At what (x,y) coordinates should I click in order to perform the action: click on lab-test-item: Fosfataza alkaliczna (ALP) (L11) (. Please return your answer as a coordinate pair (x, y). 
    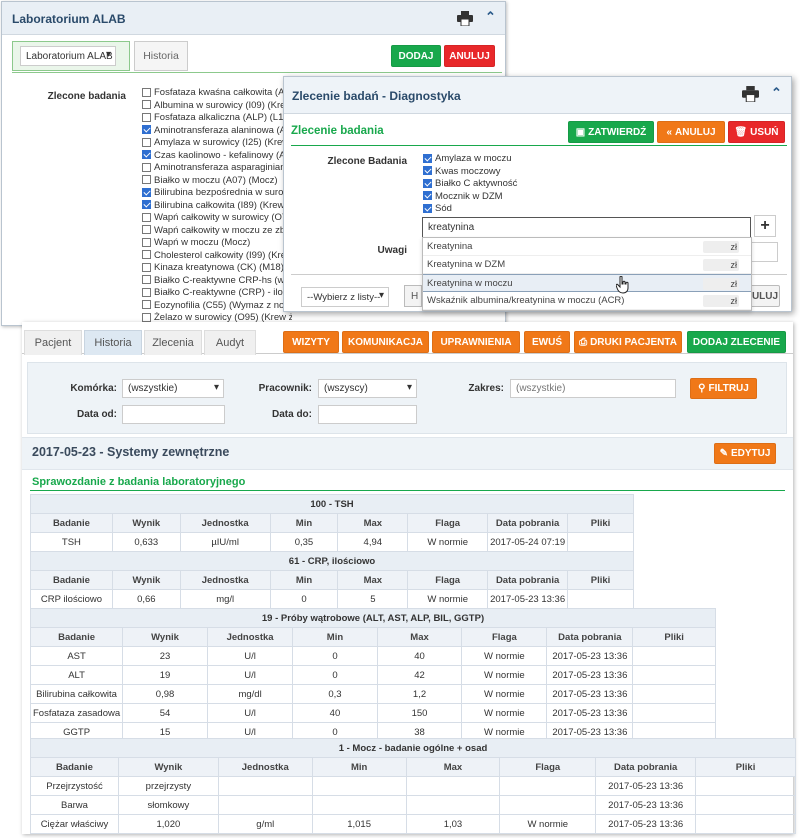
    Looking at the image, I should click on (217, 118).